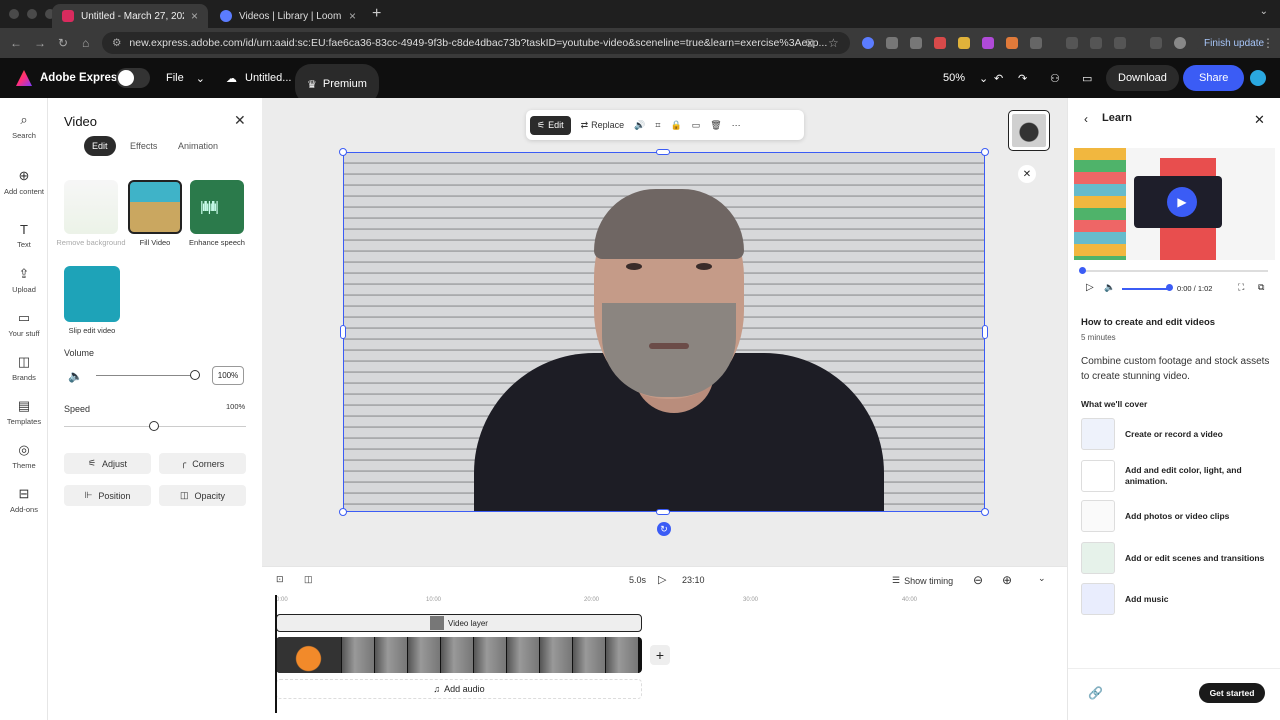  Describe the element at coordinates (1169, 287) in the screenshot. I see `volume-slider-handle` at that location.